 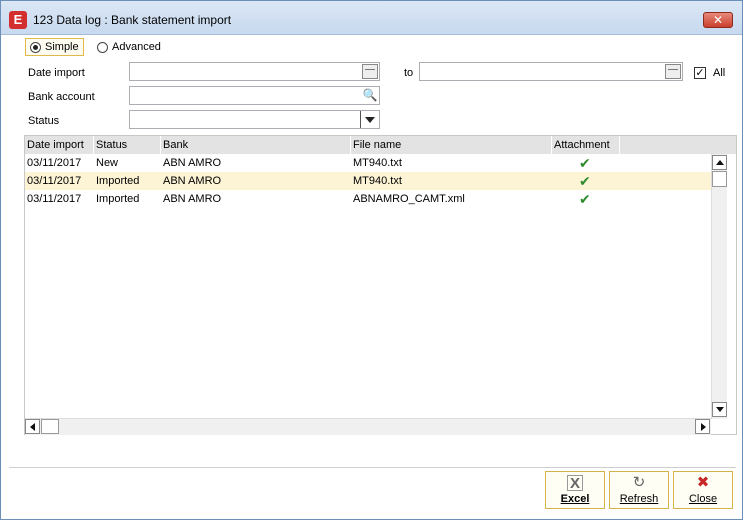 I want to click on footer-divider, so click(x=372, y=467).